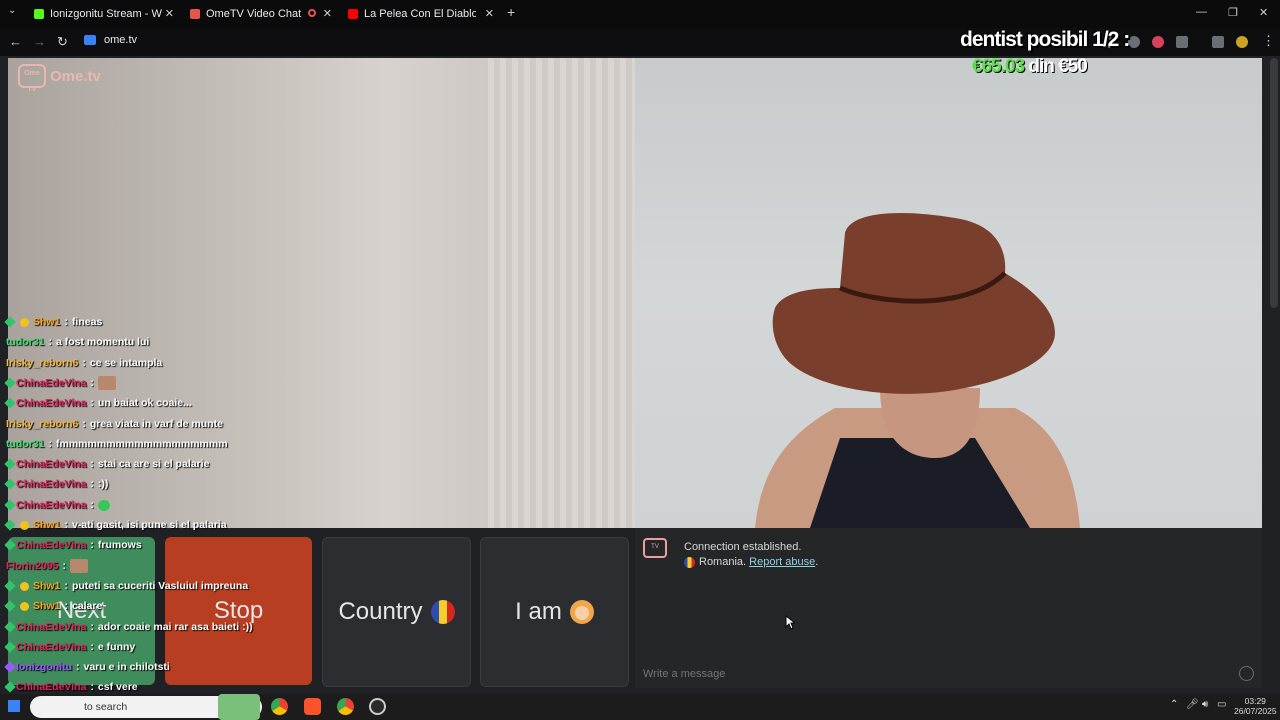 The image size is (1280, 720). I want to click on back-icon: ←, so click(15, 41).